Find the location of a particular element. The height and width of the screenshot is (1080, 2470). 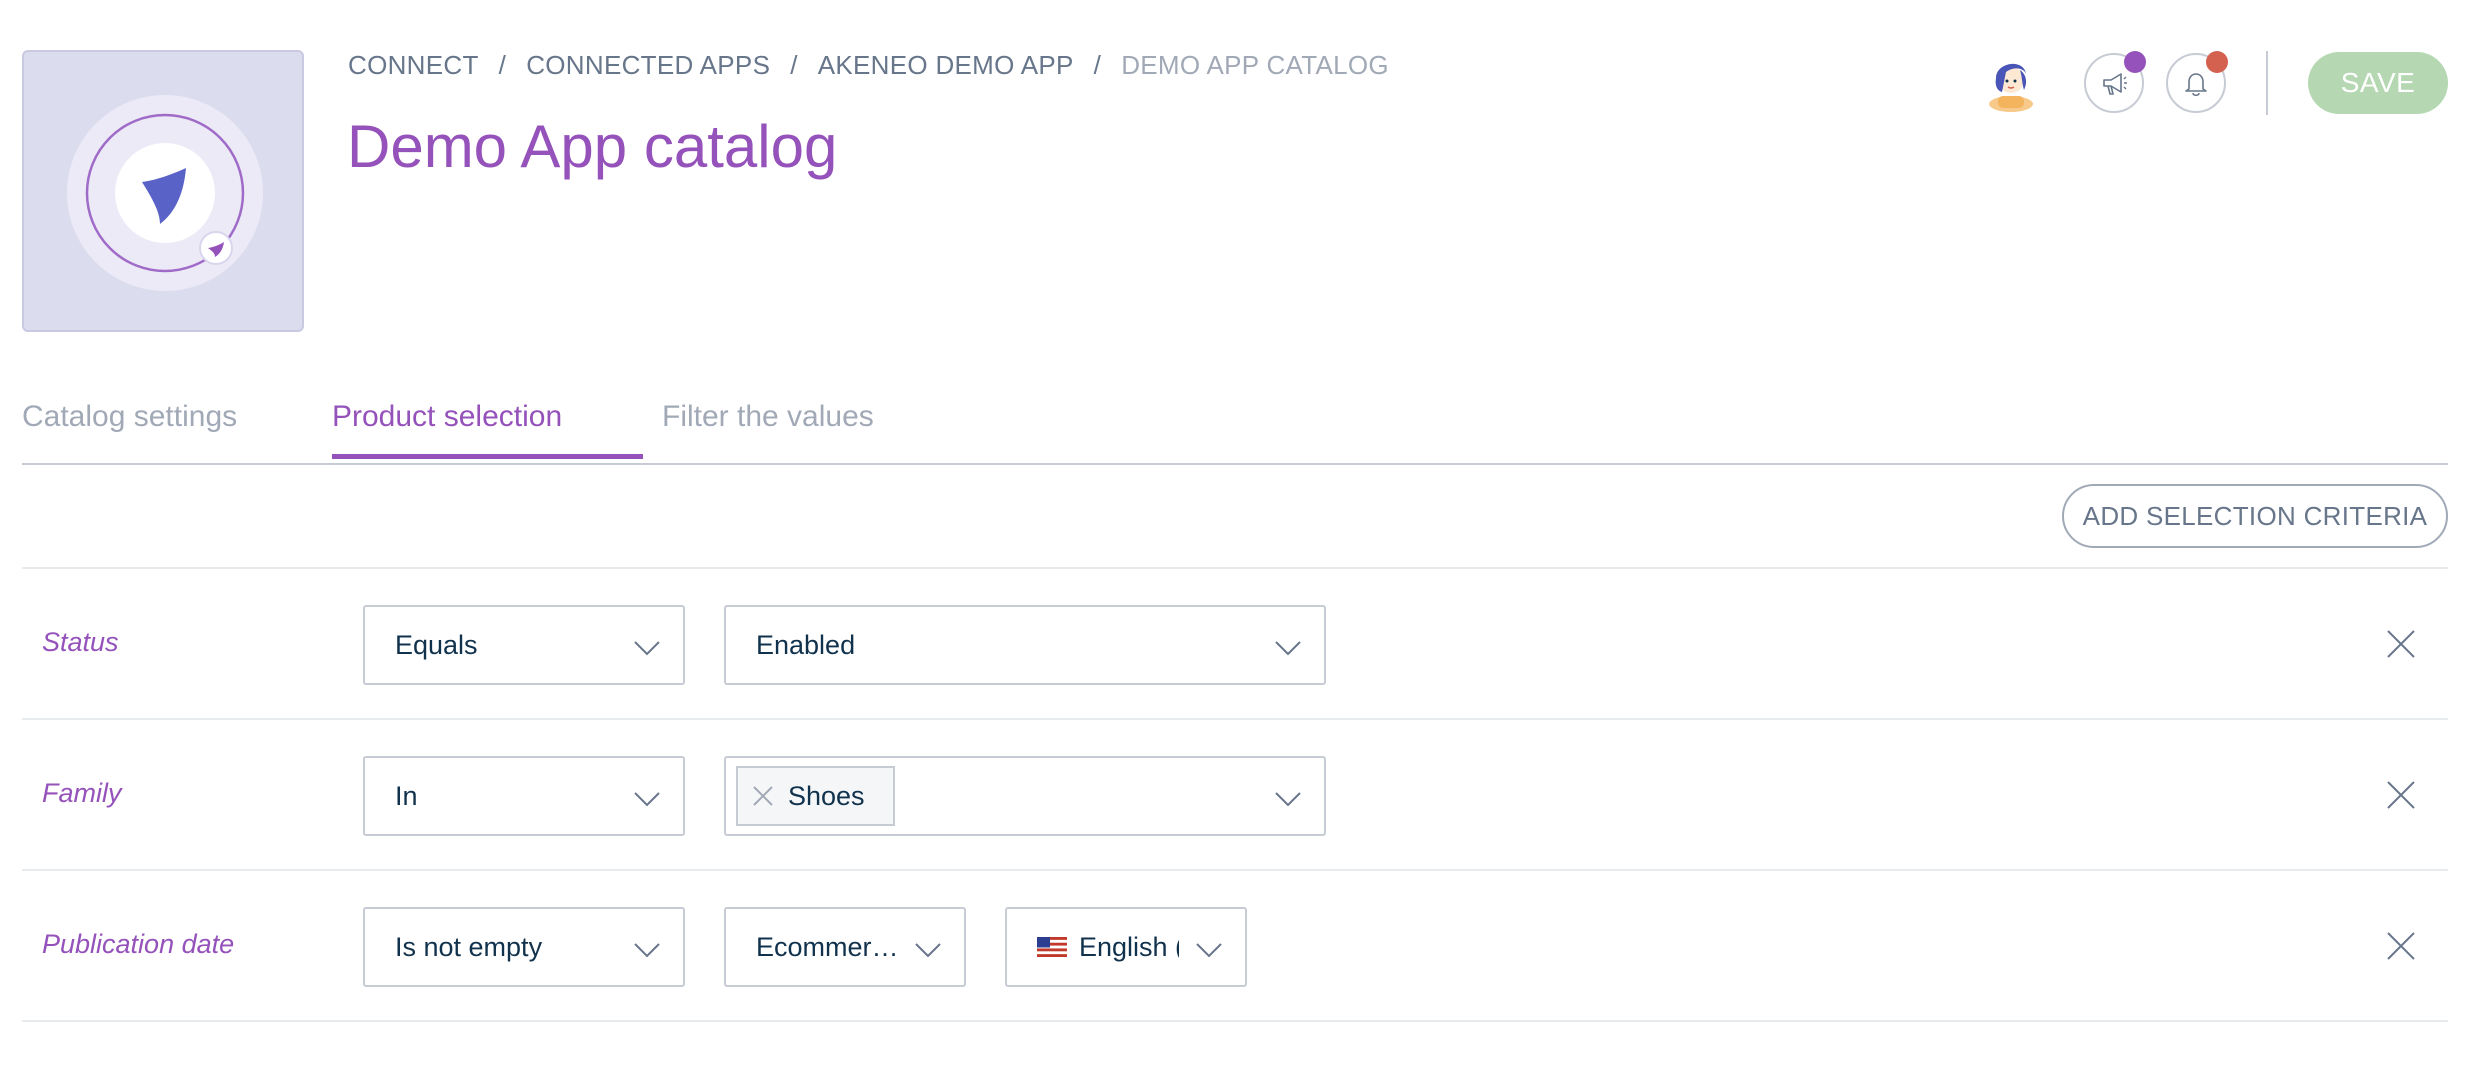

family-chip: Shoes is located at coordinates (815, 796).